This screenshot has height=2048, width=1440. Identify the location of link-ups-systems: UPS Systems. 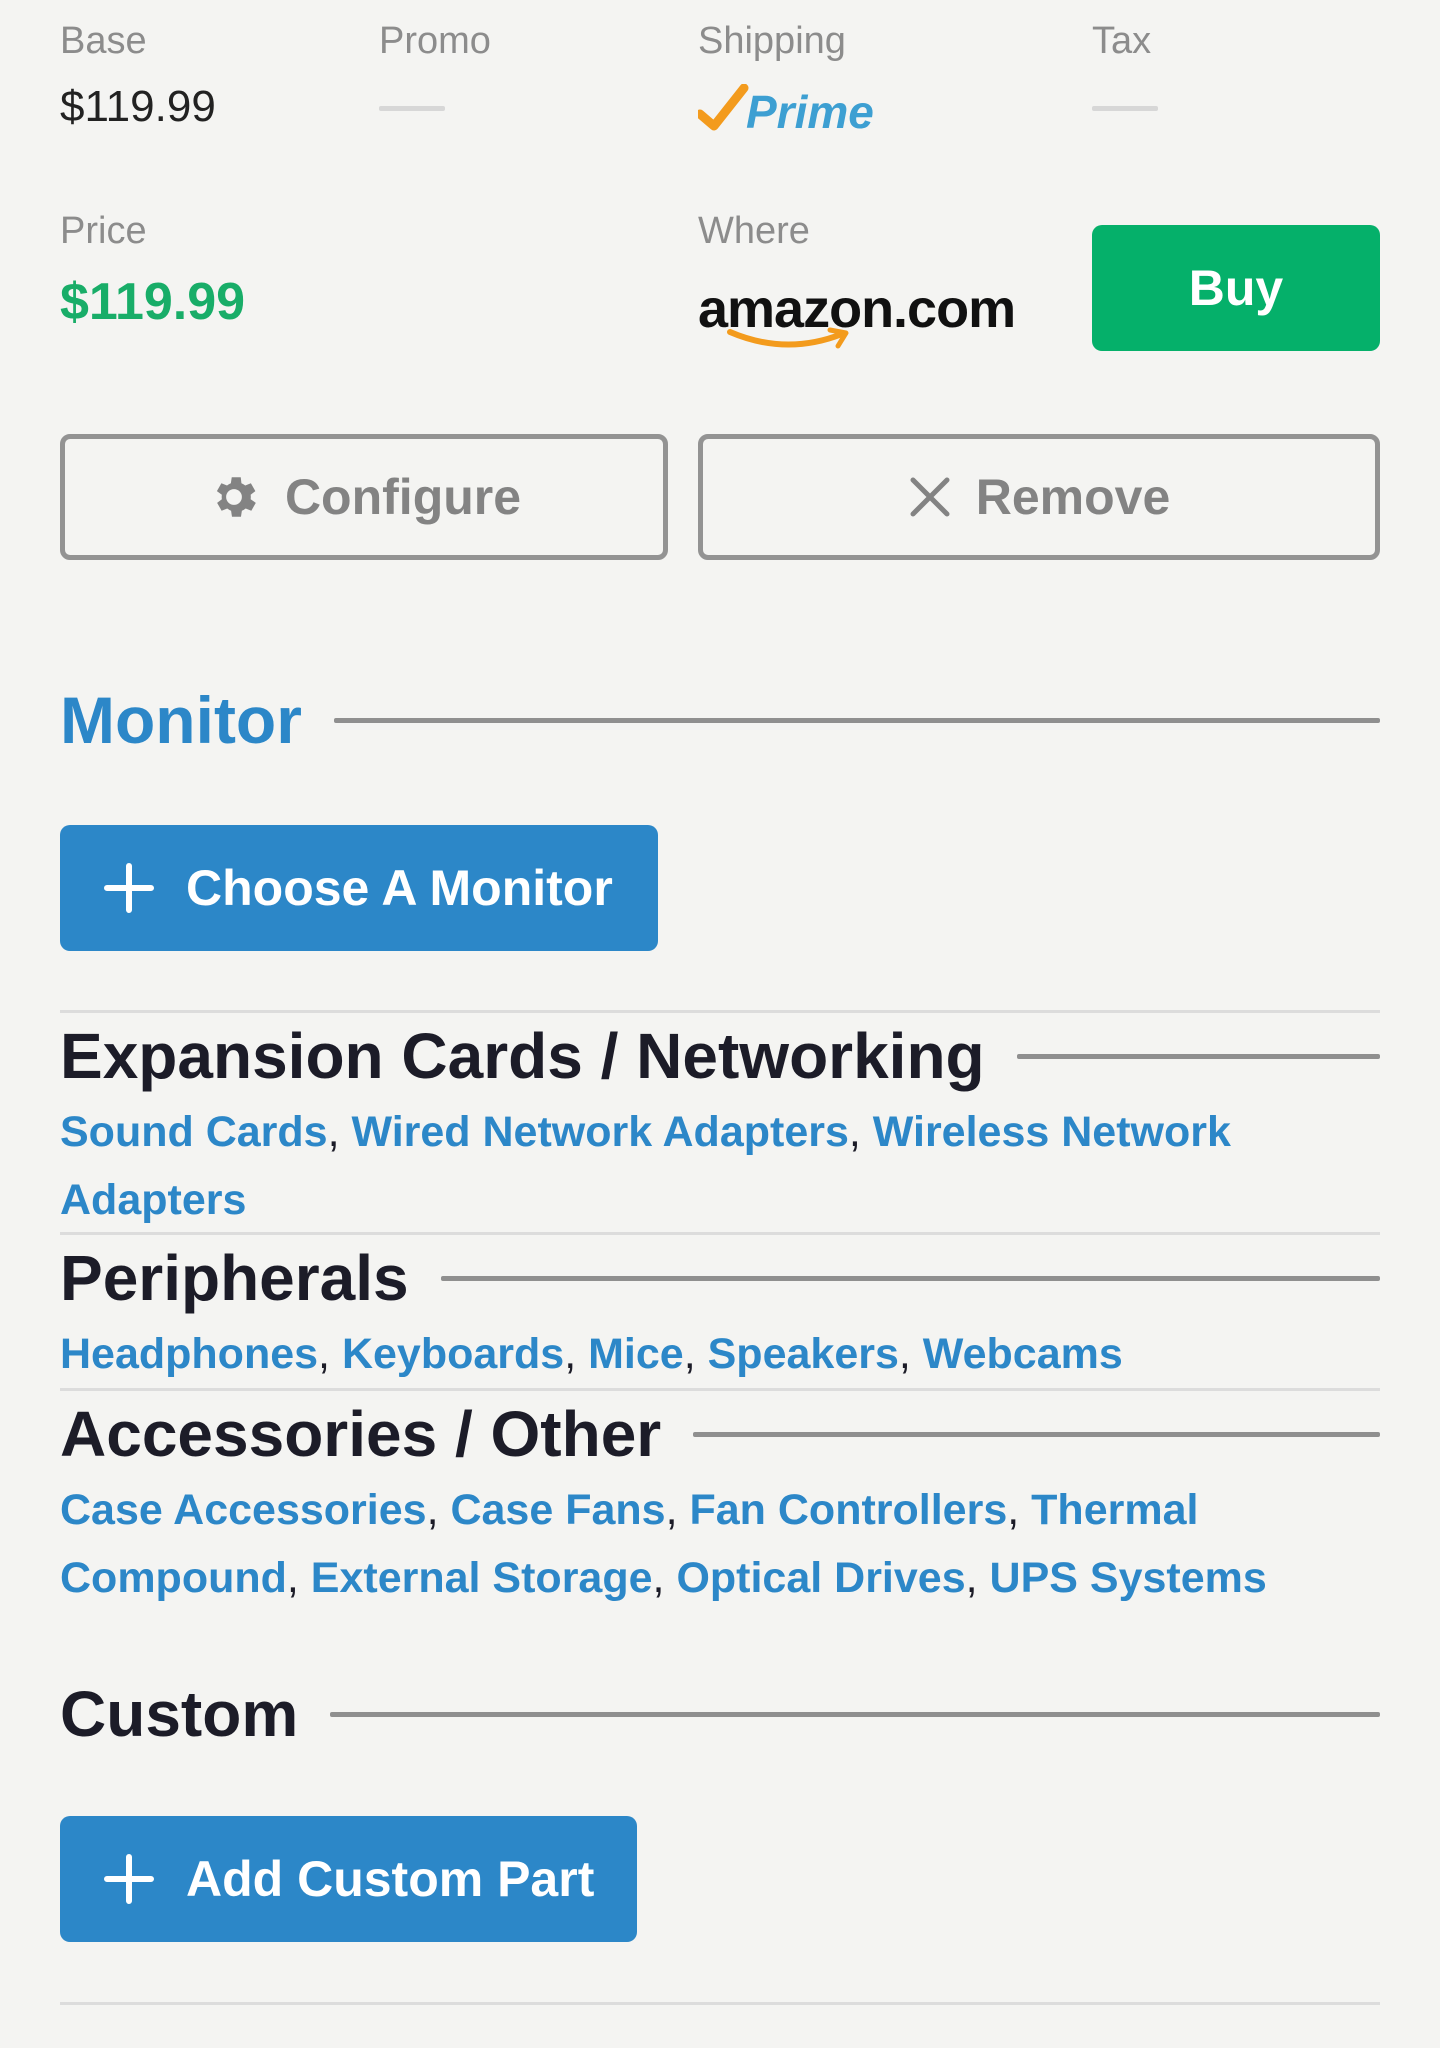
(1128, 1578).